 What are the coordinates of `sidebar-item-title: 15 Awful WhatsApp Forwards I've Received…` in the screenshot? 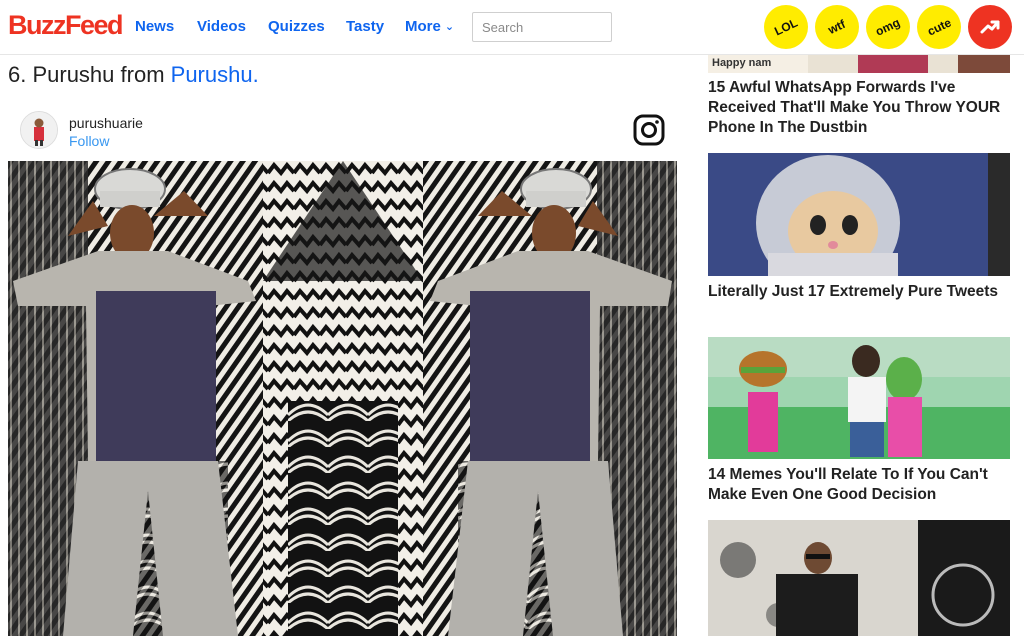 It's located at (861, 108).